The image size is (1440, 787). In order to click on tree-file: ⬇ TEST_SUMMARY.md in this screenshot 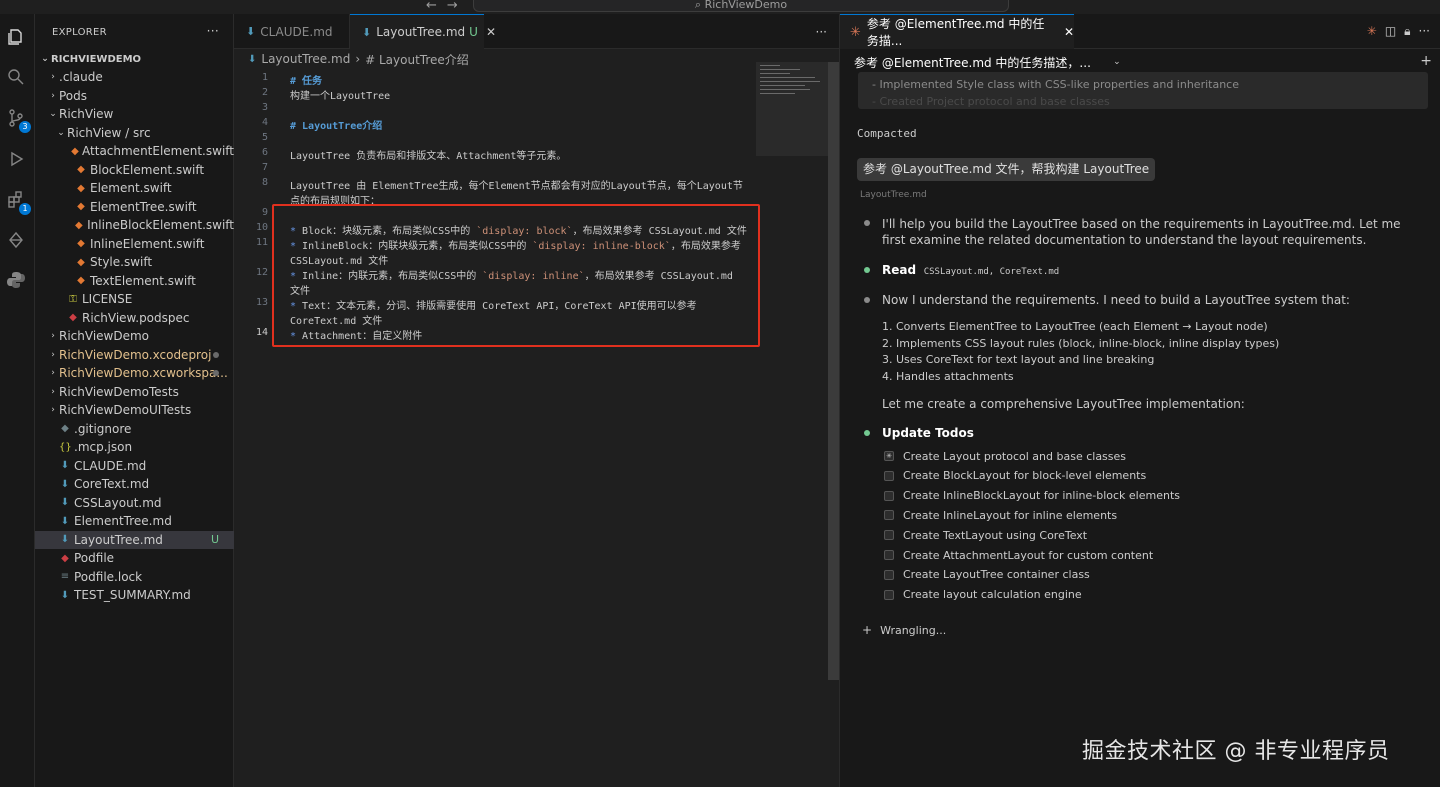, I will do `click(134, 595)`.